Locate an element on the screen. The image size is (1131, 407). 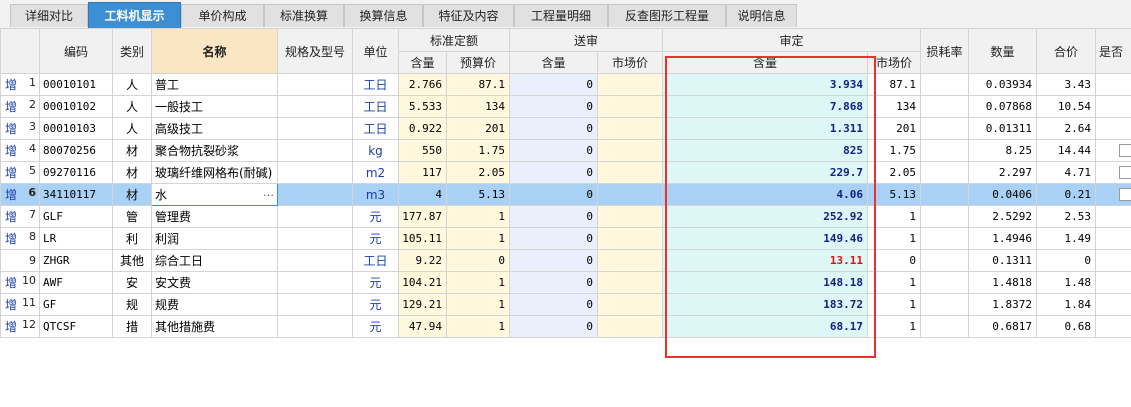
code-cell: GF is located at coordinates (76, 304).